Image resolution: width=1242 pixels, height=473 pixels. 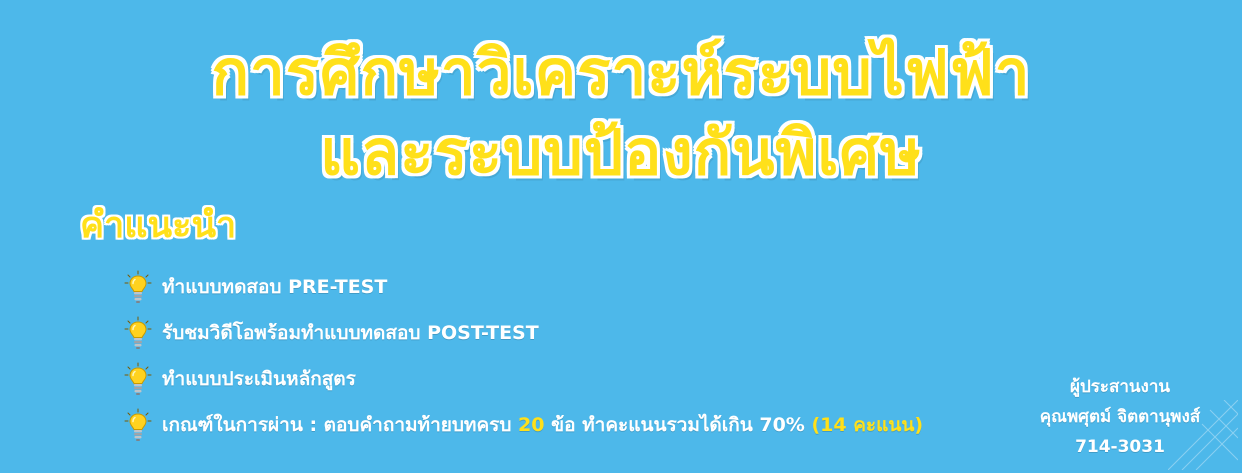 What do you see at coordinates (158, 225) in the screenshot?
I see `instructions-heading: คำแนะนำ` at bounding box center [158, 225].